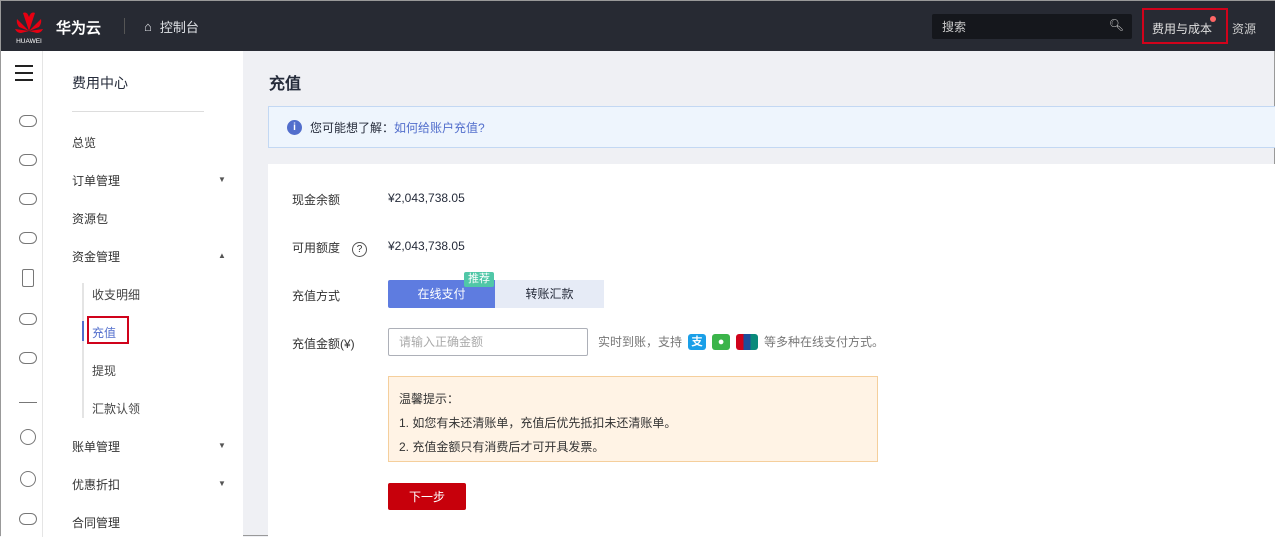 Image resolution: width=1275 pixels, height=537 pixels. Describe the element at coordinates (549, 294) in the screenshot. I see `bank-transfer-button: 转账汇款` at that location.